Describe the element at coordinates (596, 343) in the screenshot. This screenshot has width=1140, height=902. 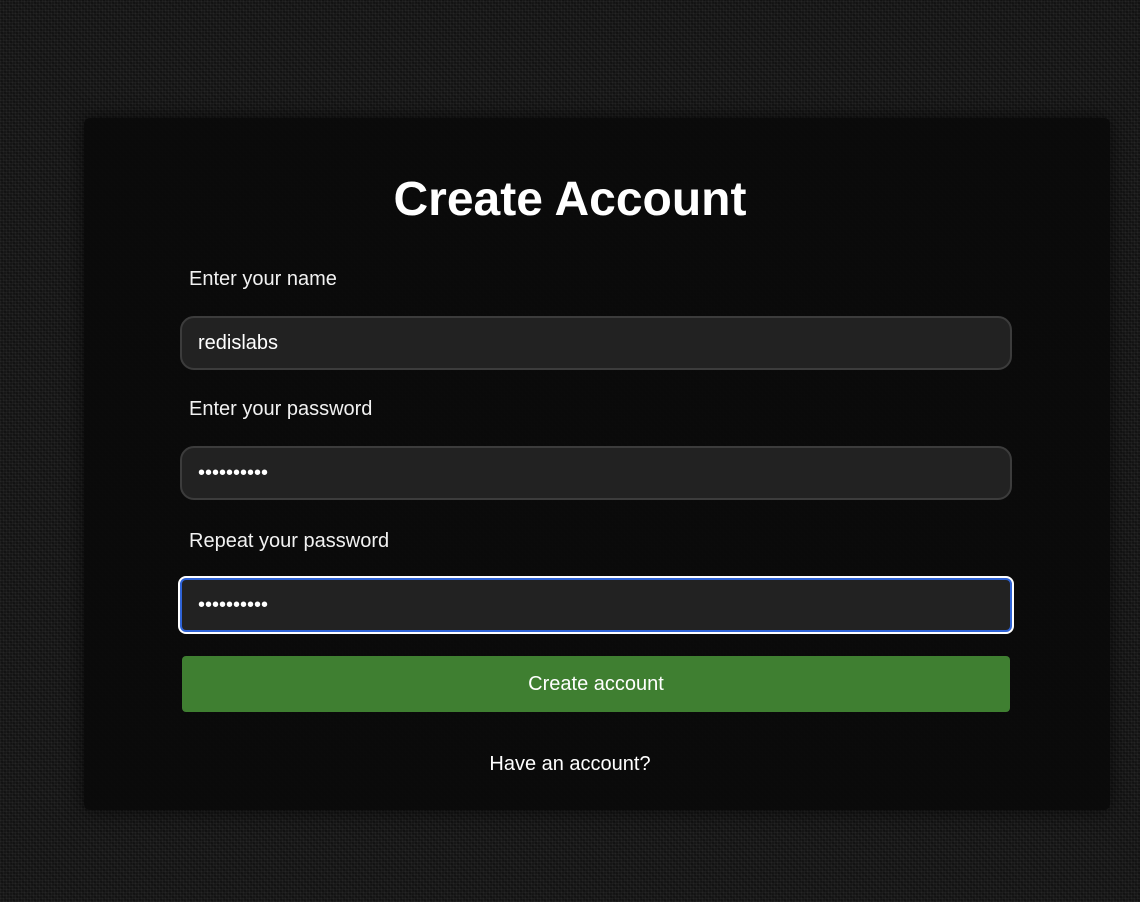
I see `name-input` at that location.